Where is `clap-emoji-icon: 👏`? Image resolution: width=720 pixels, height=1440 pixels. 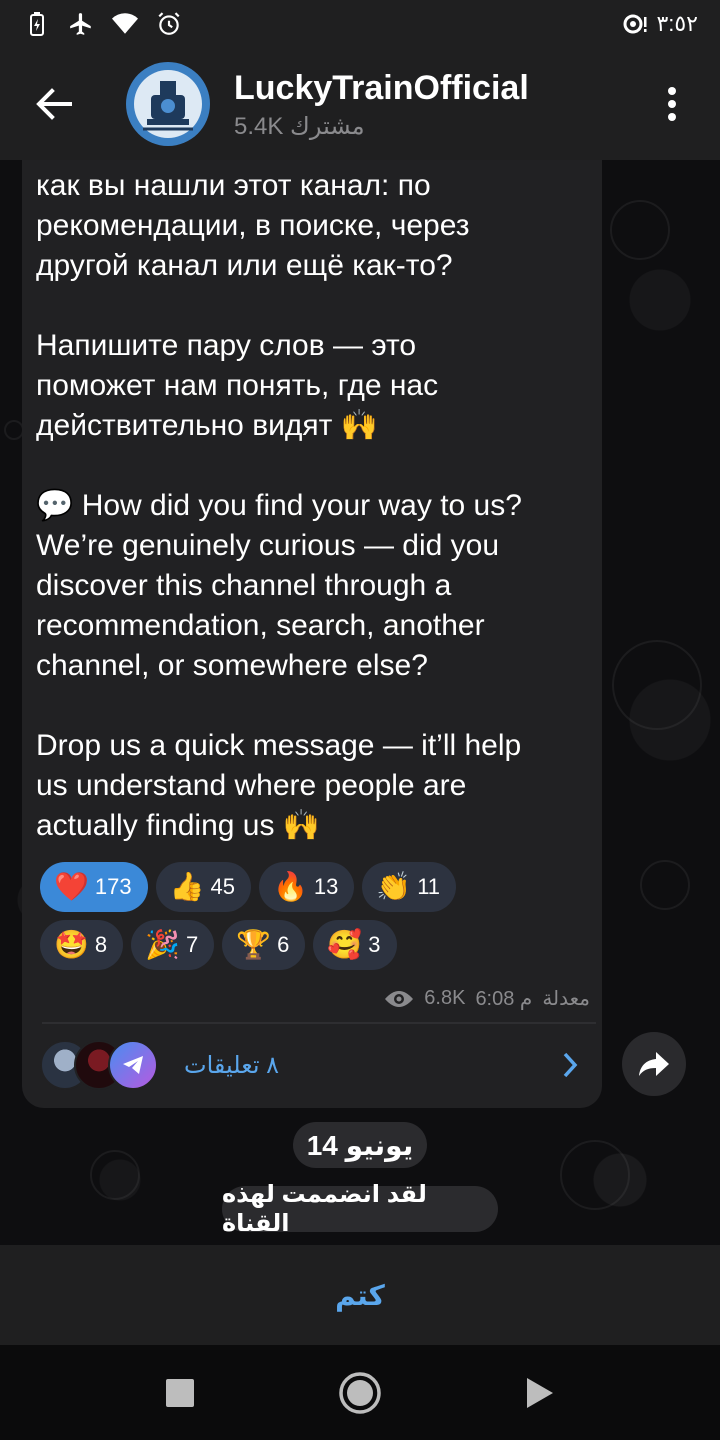
clap-emoji-icon: 👏 is located at coordinates (394, 886).